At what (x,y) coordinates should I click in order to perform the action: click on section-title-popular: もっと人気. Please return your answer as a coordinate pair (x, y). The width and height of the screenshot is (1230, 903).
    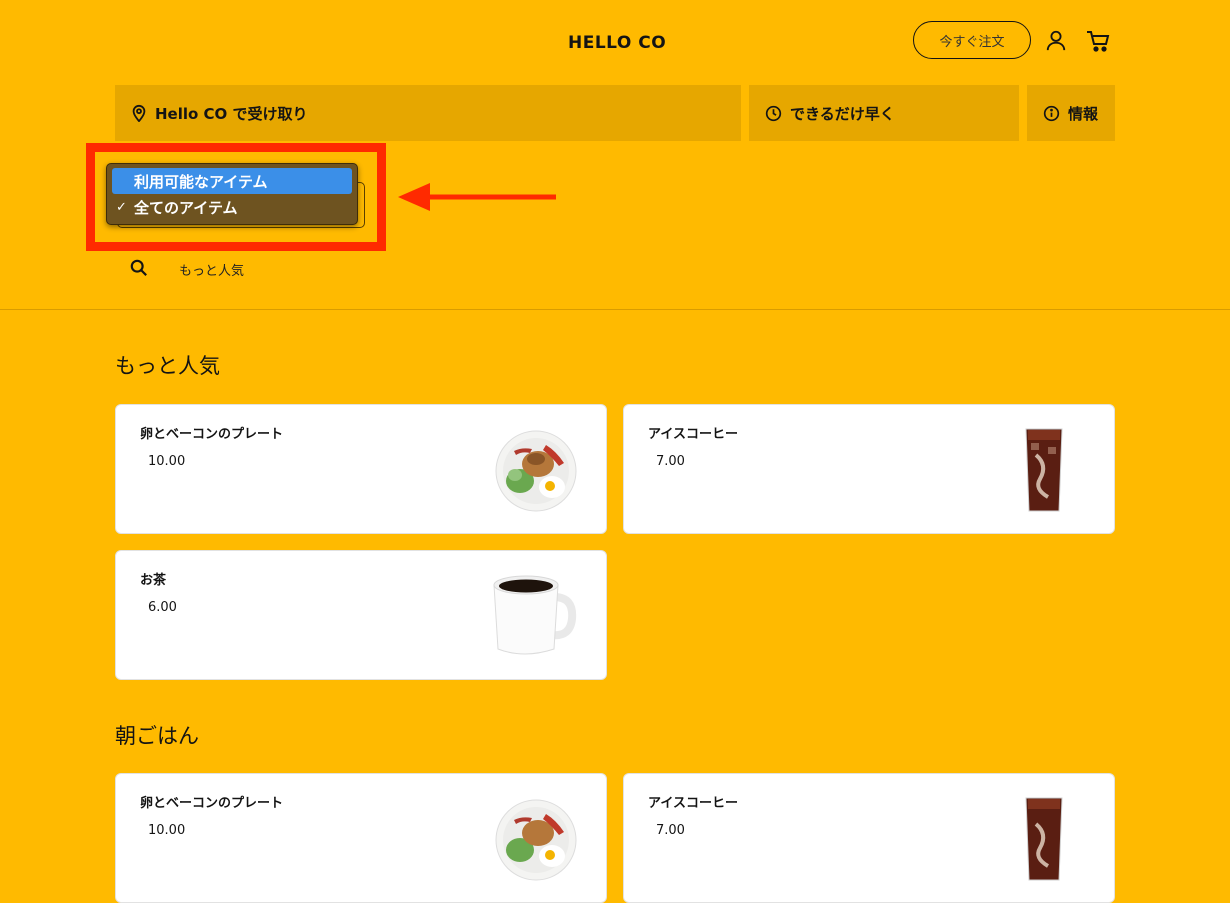
    Looking at the image, I should click on (167, 366).